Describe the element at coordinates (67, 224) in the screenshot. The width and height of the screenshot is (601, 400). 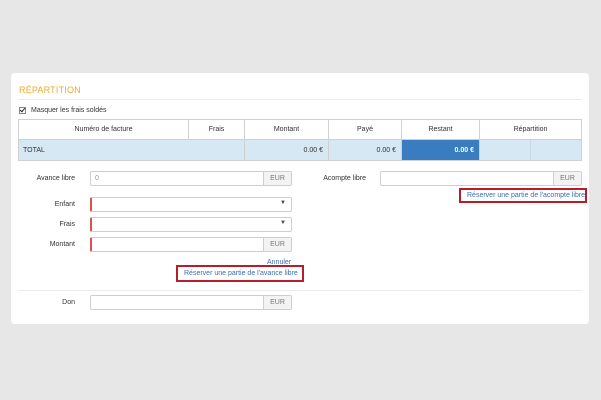
I see `frais-label: Frais` at that location.